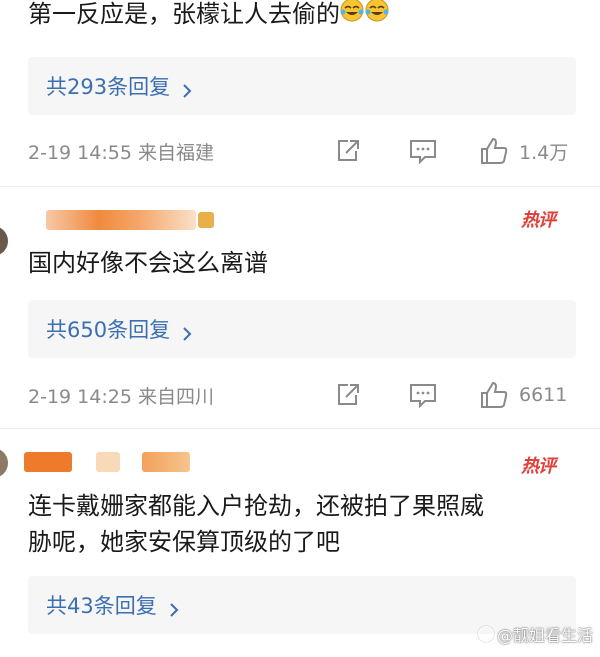  I want to click on reply-count-label: 共43条回复, so click(101, 606).